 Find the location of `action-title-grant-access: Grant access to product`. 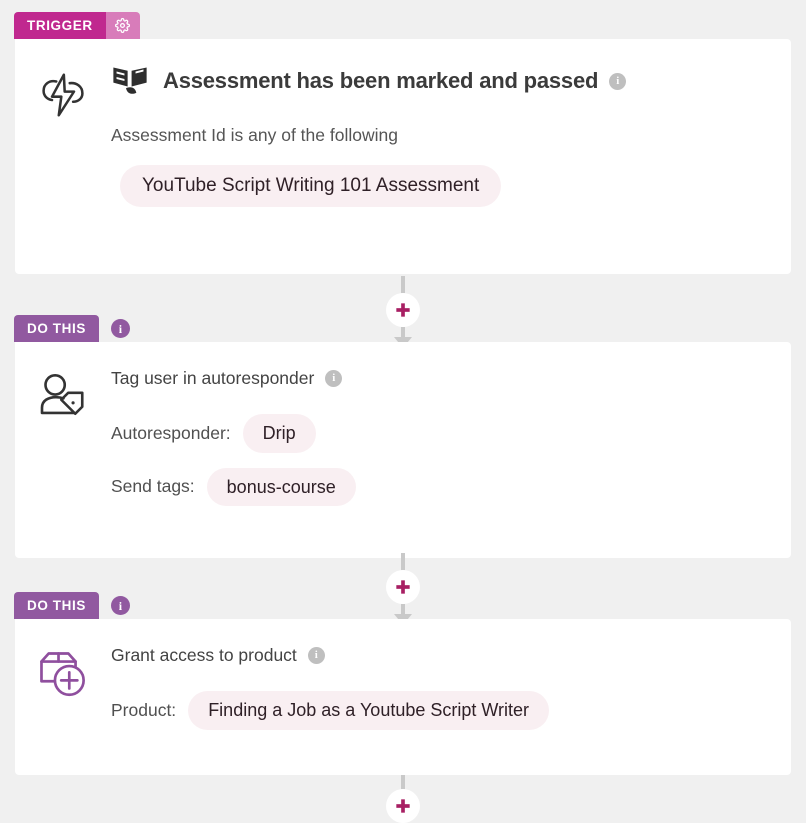

action-title-grant-access: Grant access to product is located at coordinates (204, 655).